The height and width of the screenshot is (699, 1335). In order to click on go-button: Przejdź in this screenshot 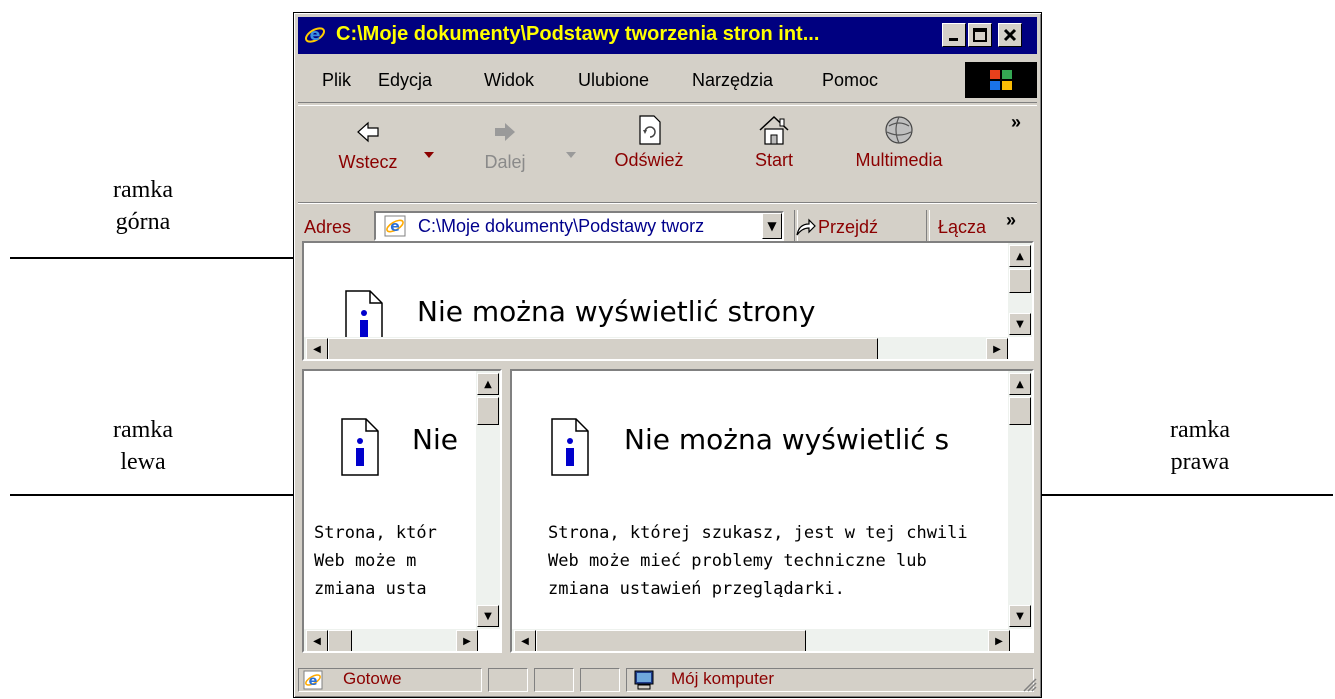, I will do `click(848, 227)`.